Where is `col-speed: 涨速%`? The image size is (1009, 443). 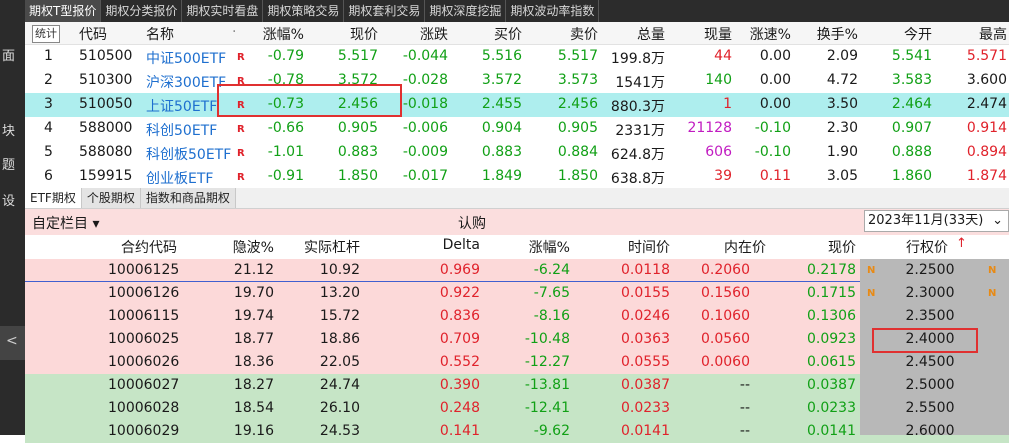
col-speed: 涨速% is located at coordinates (761, 34).